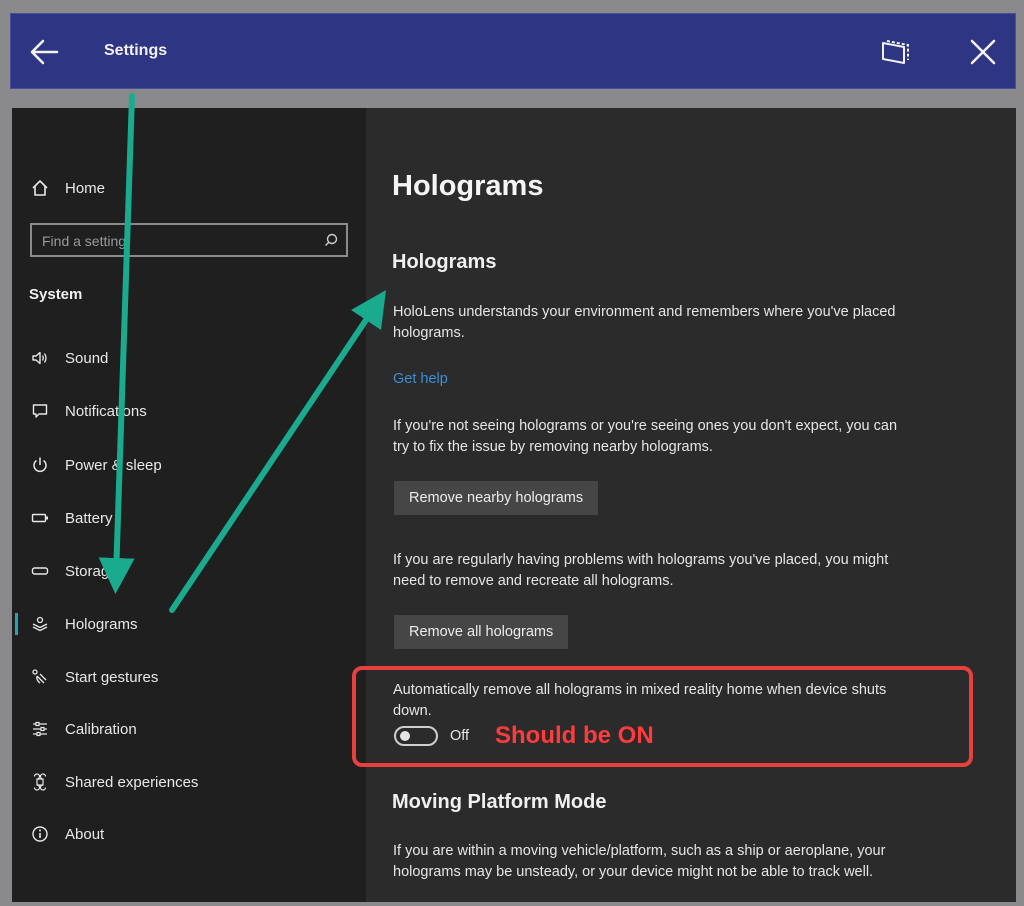 The image size is (1024, 906). Describe the element at coordinates (113, 465) in the screenshot. I see `sidebar-item-label: Power & sleep` at that location.